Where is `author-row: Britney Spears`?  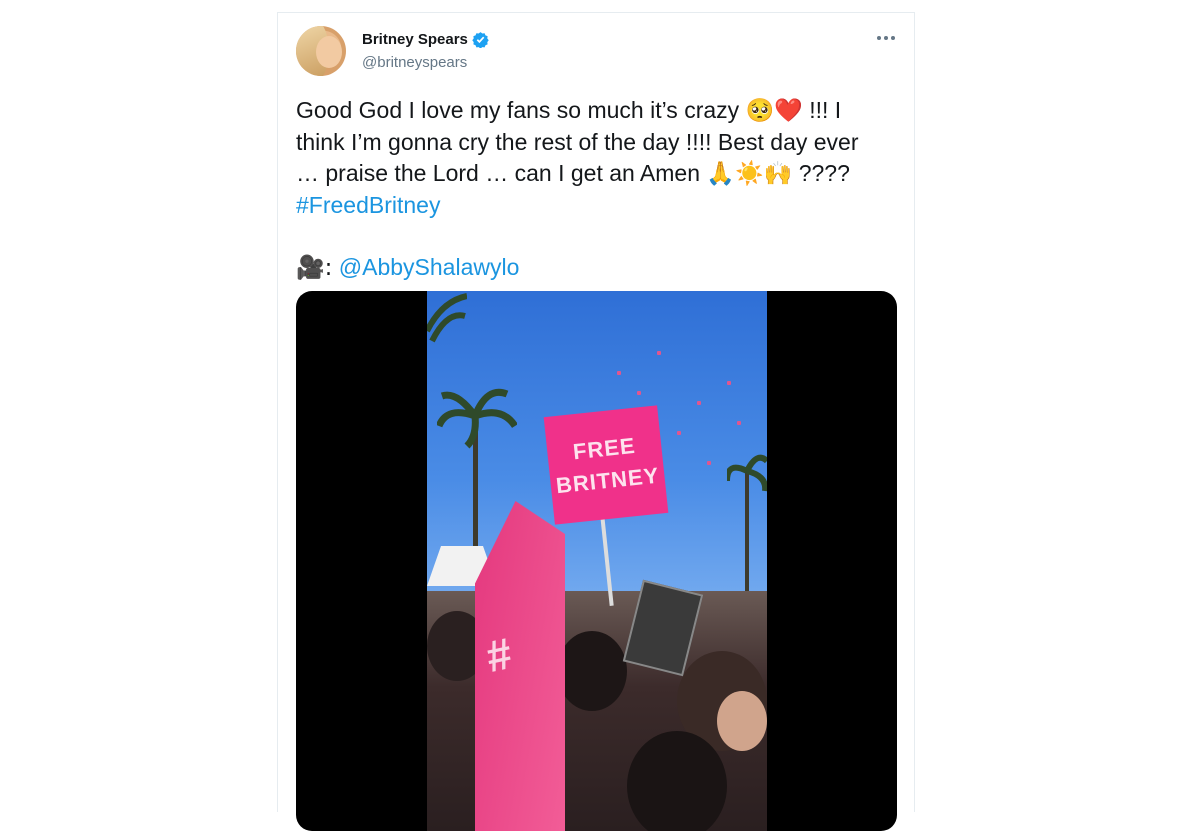
author-row: Britney Spears is located at coordinates (425, 39).